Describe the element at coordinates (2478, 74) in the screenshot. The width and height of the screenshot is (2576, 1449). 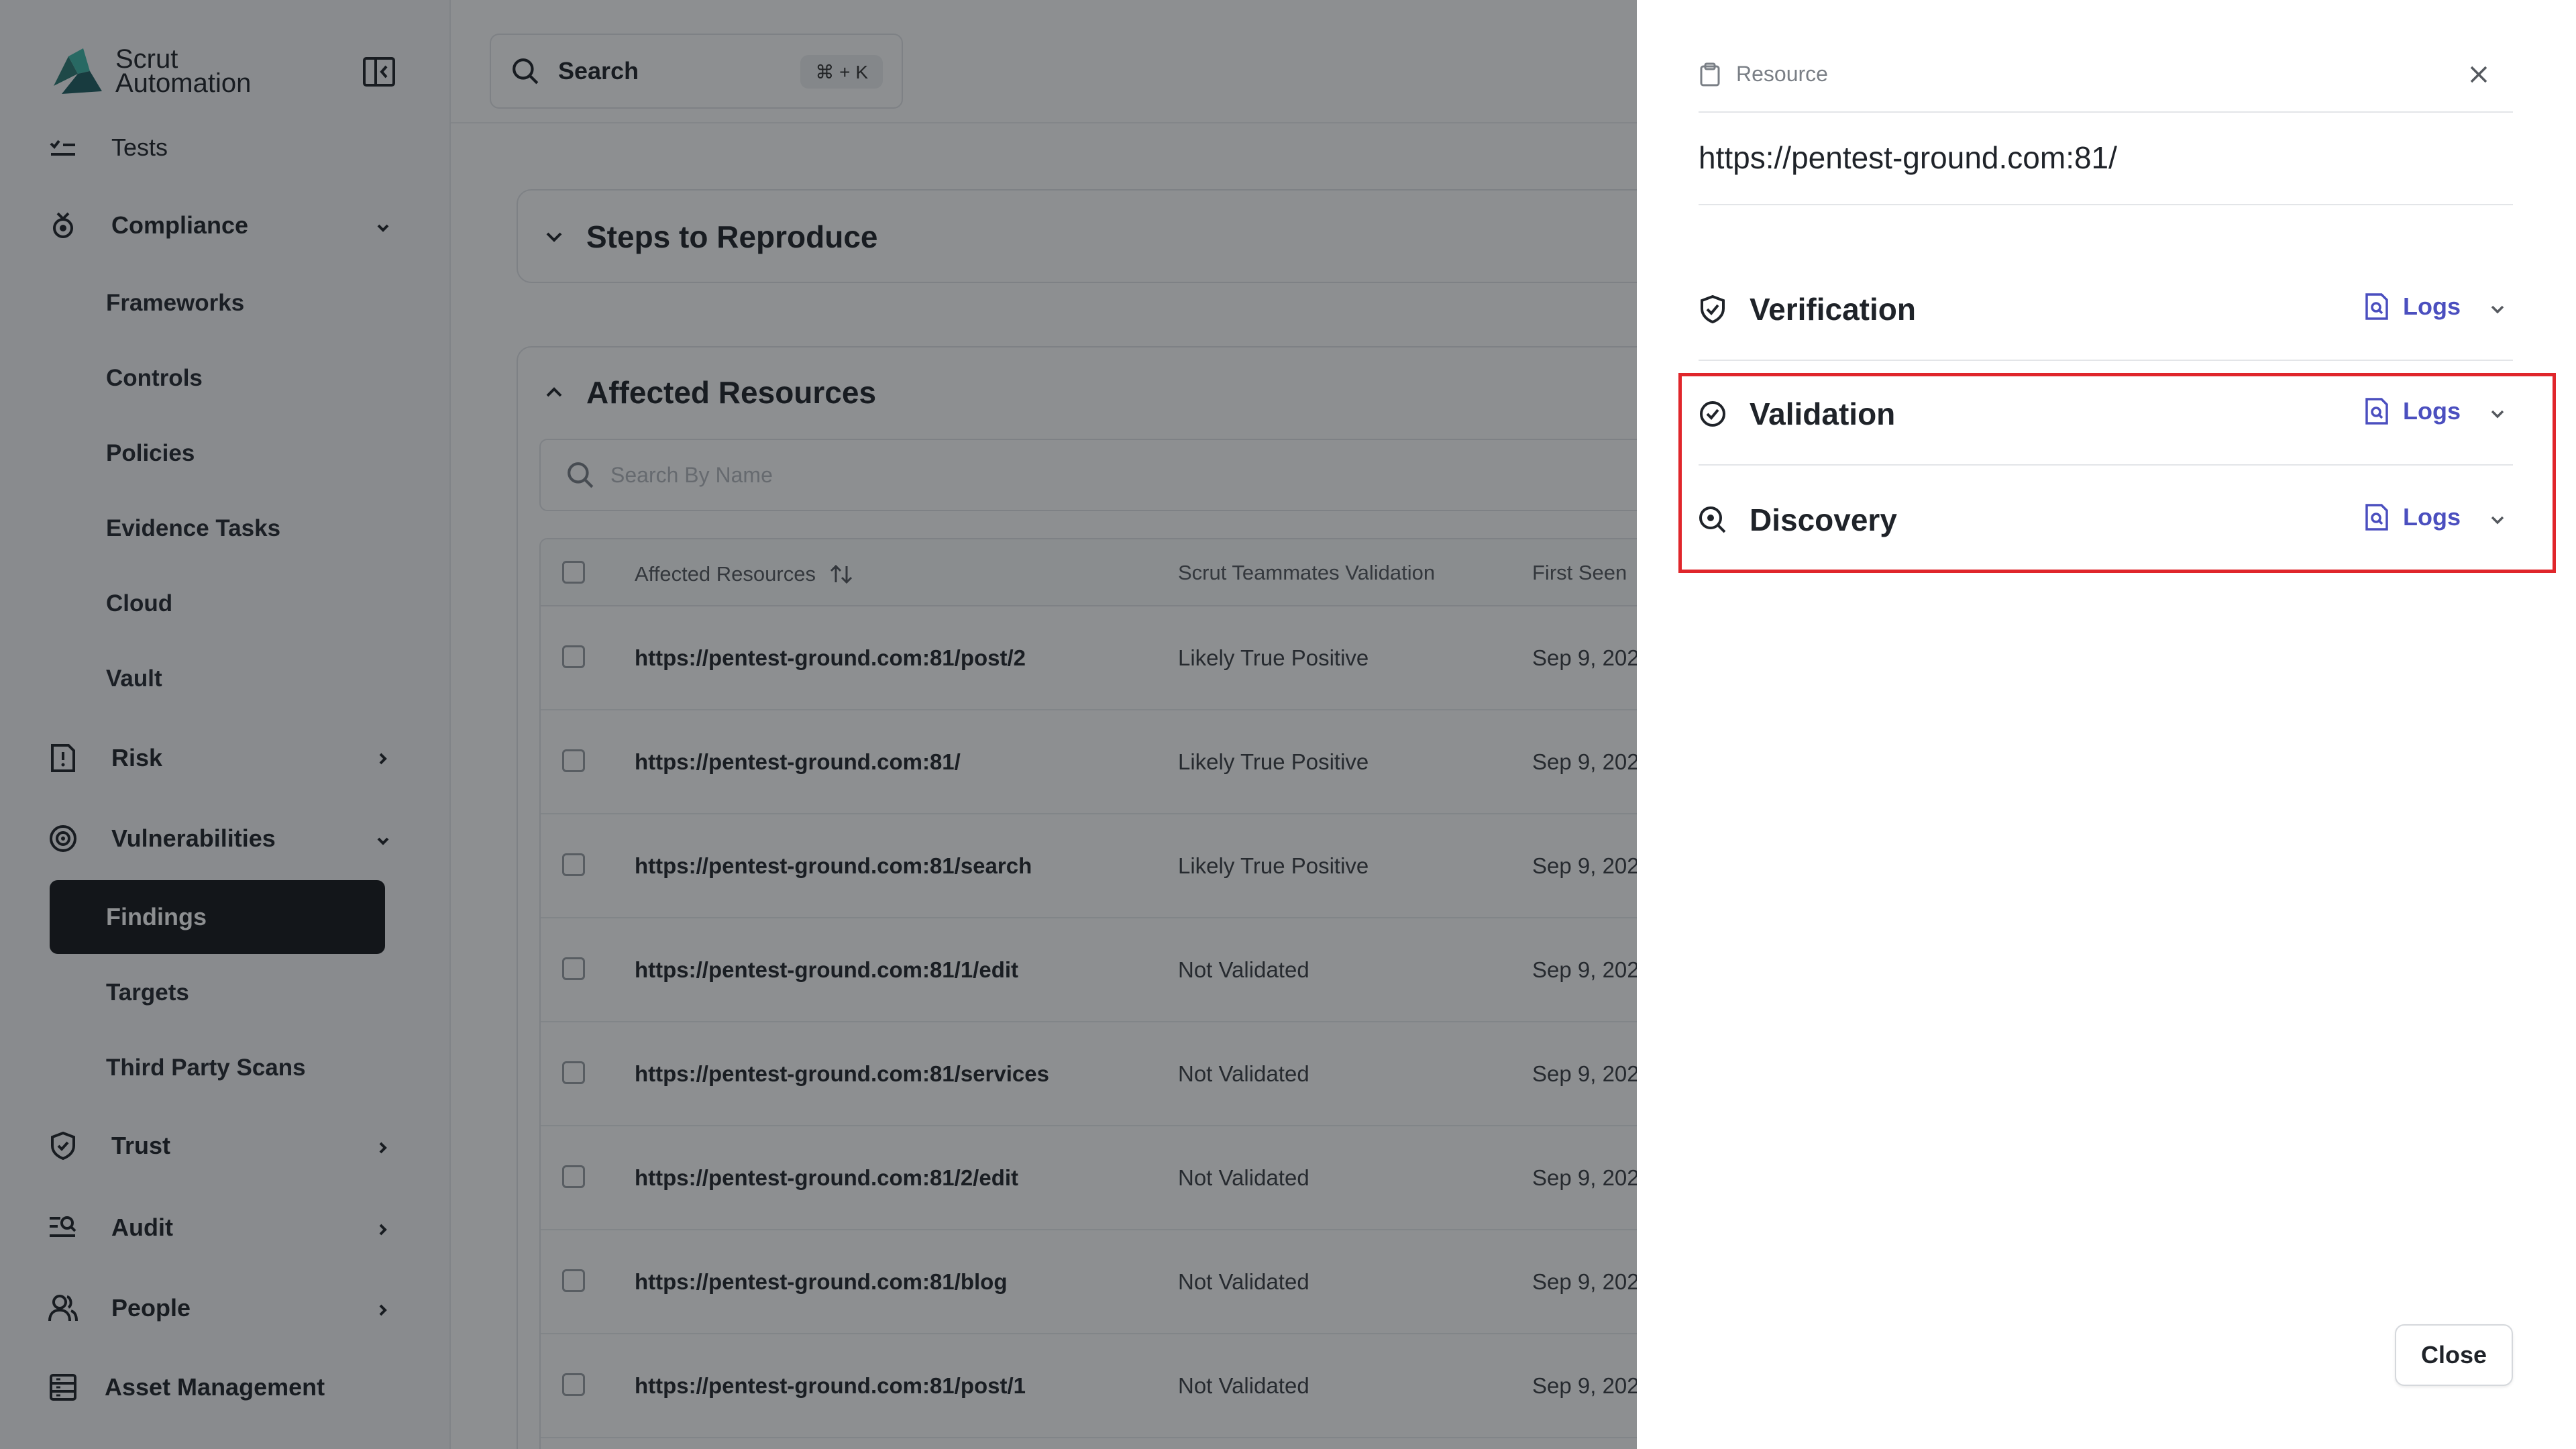
I see `close-icon` at that location.